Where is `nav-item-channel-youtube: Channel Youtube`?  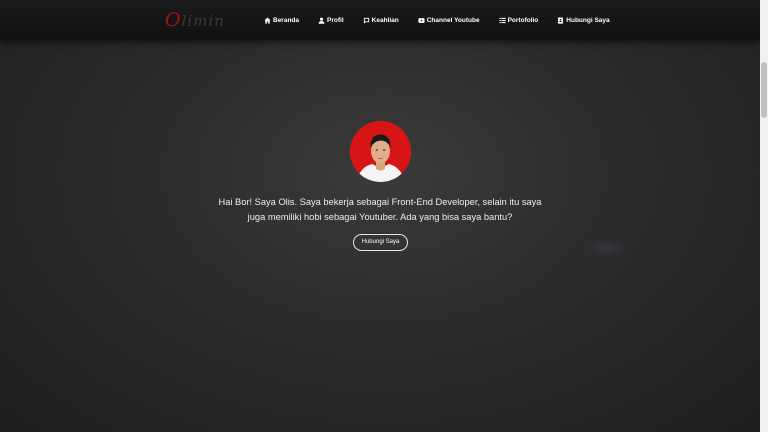 nav-item-channel-youtube: Channel Youtube is located at coordinates (449, 20).